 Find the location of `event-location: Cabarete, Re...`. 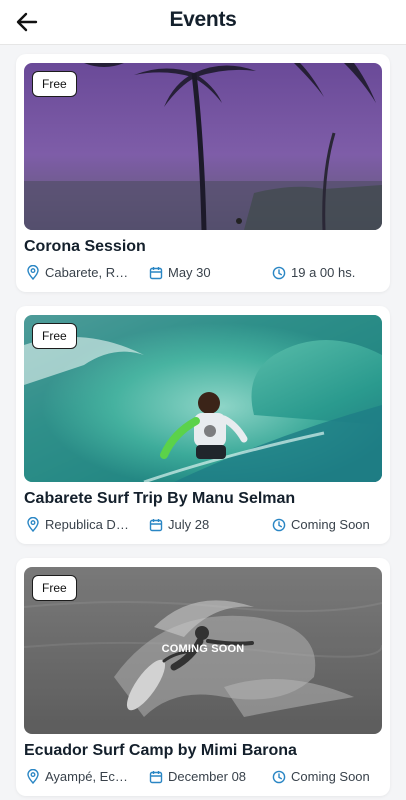

event-location: Cabarete, Re... is located at coordinates (78, 272).